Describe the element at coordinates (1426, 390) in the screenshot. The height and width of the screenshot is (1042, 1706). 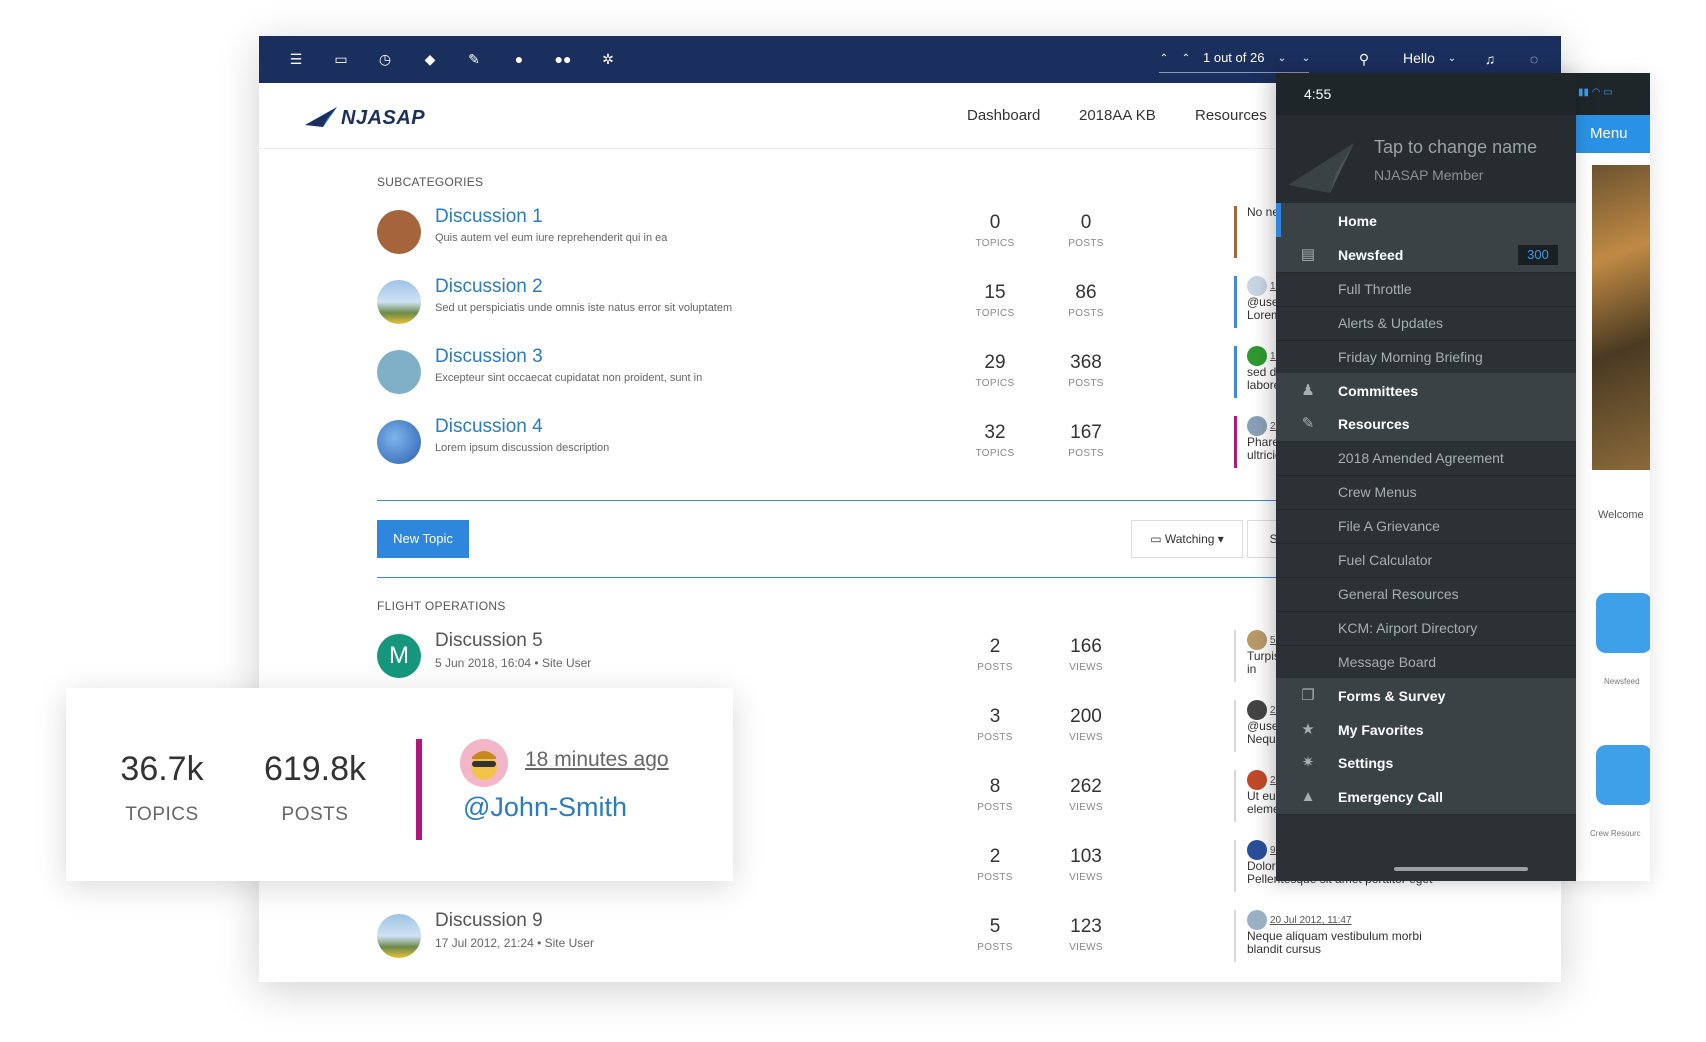
I see `menu-item: ♟ Committees` at that location.